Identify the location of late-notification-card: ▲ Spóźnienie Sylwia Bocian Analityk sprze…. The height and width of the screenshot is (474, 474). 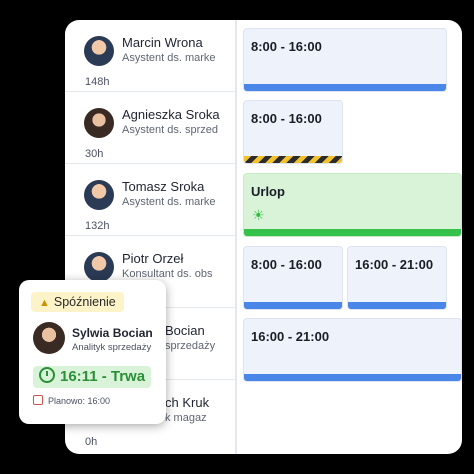
(92, 352).